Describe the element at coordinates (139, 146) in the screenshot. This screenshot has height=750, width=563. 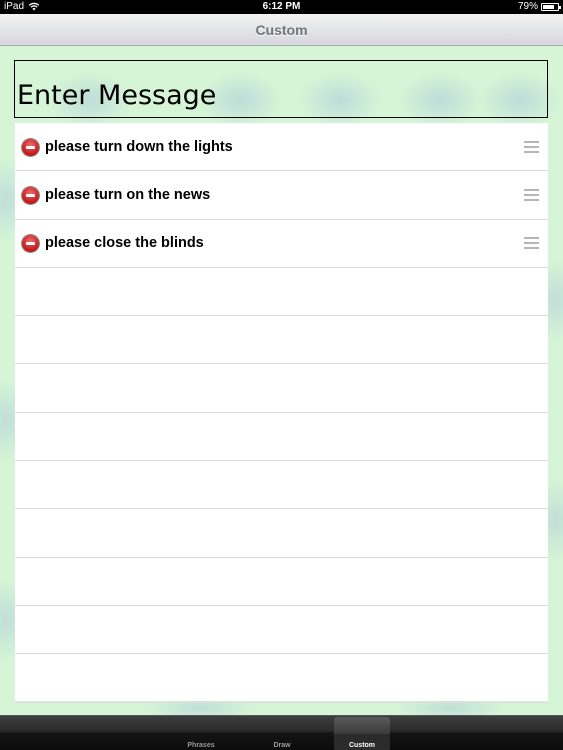
I see `phrase-label: please turn down the lights` at that location.